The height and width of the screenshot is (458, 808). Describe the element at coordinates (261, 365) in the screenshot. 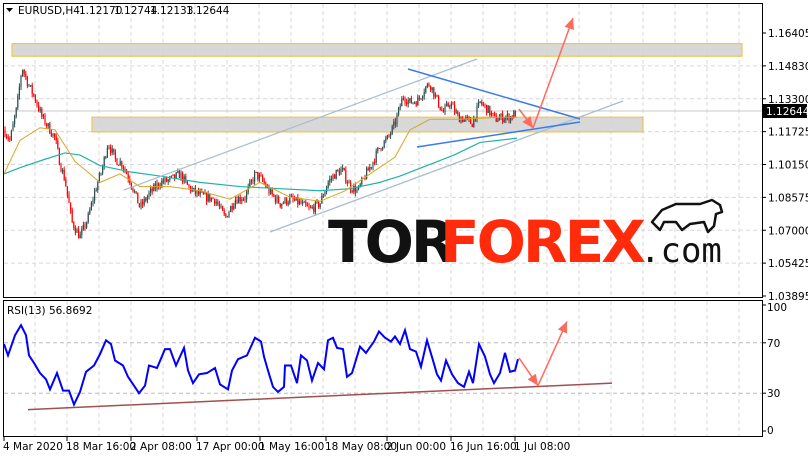

I see `rsi-line` at that location.